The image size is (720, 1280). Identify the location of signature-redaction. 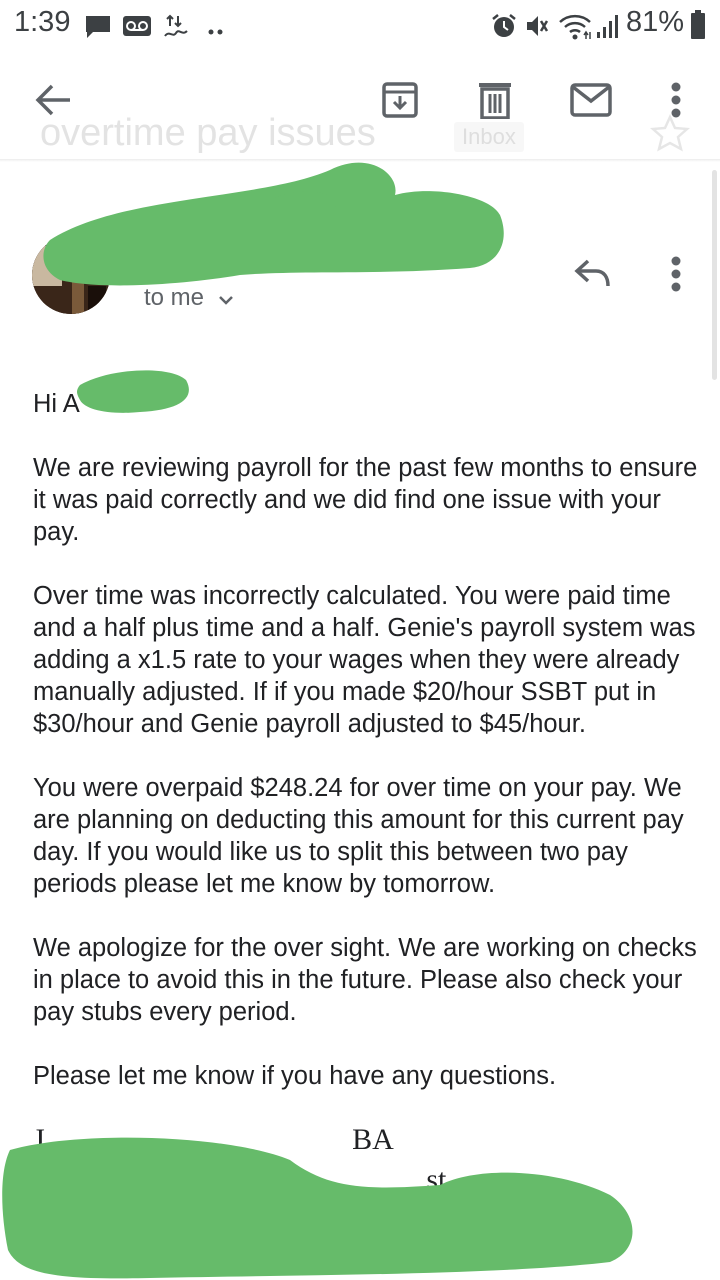
(317, 1208).